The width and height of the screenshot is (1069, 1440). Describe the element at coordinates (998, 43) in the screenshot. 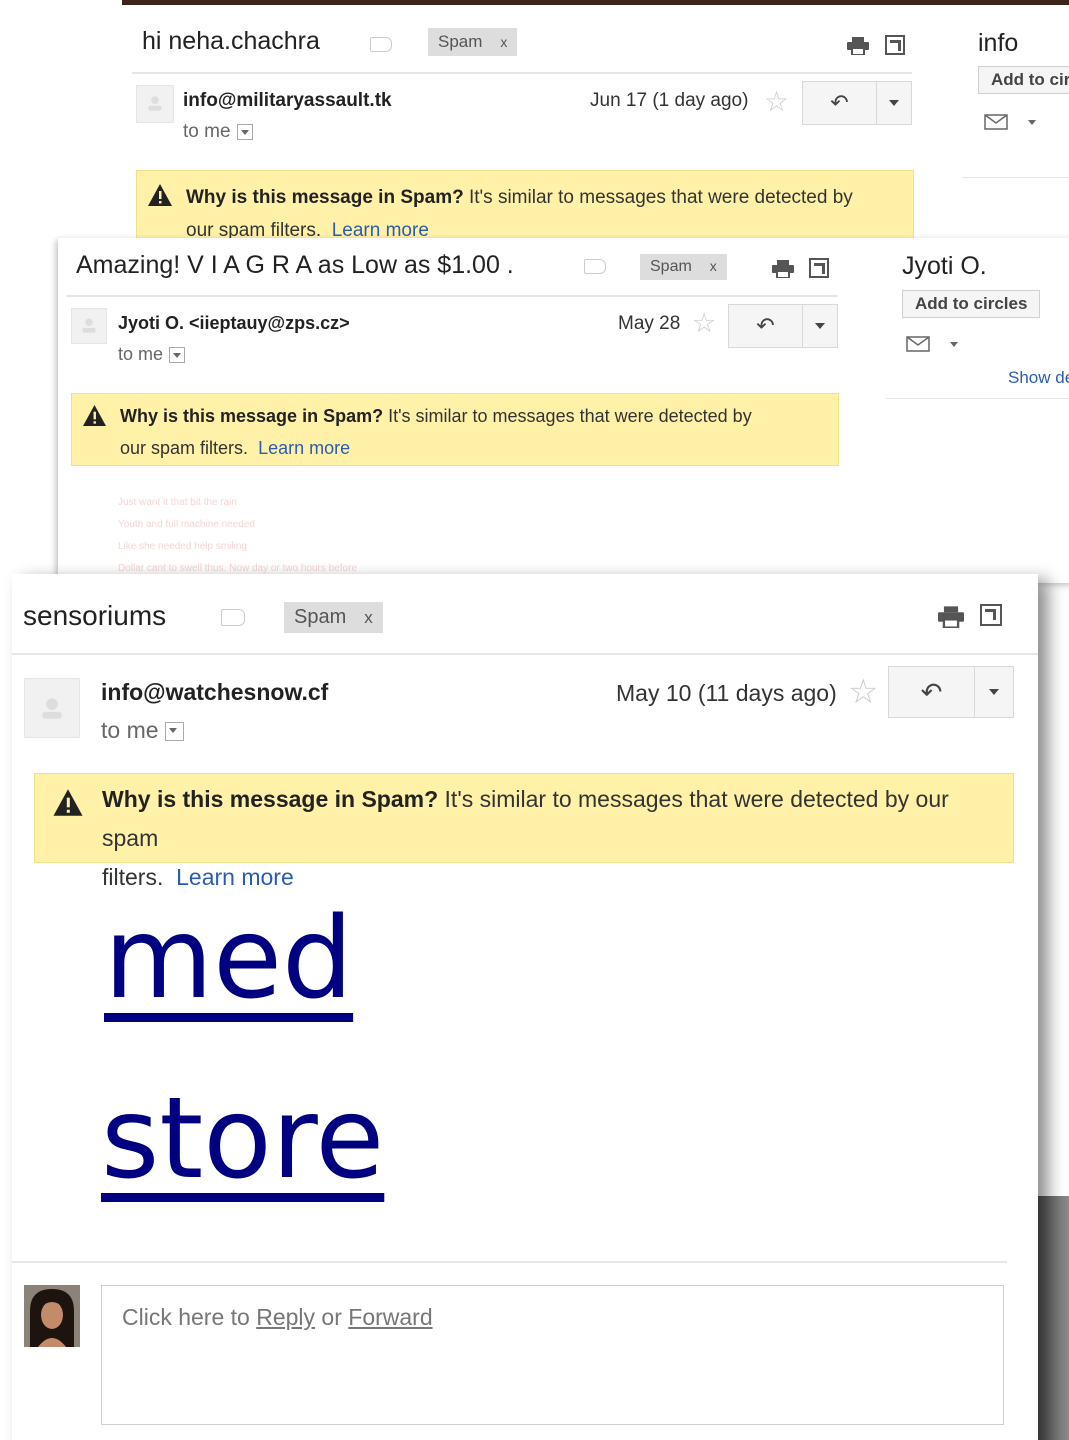

I see `contact-name: info` at that location.